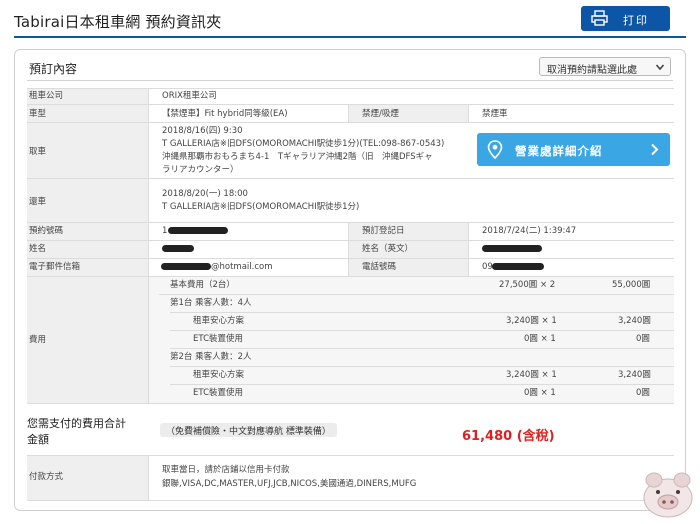 This screenshot has width=700, height=524. I want to click on return-label: 還車, so click(38, 202).